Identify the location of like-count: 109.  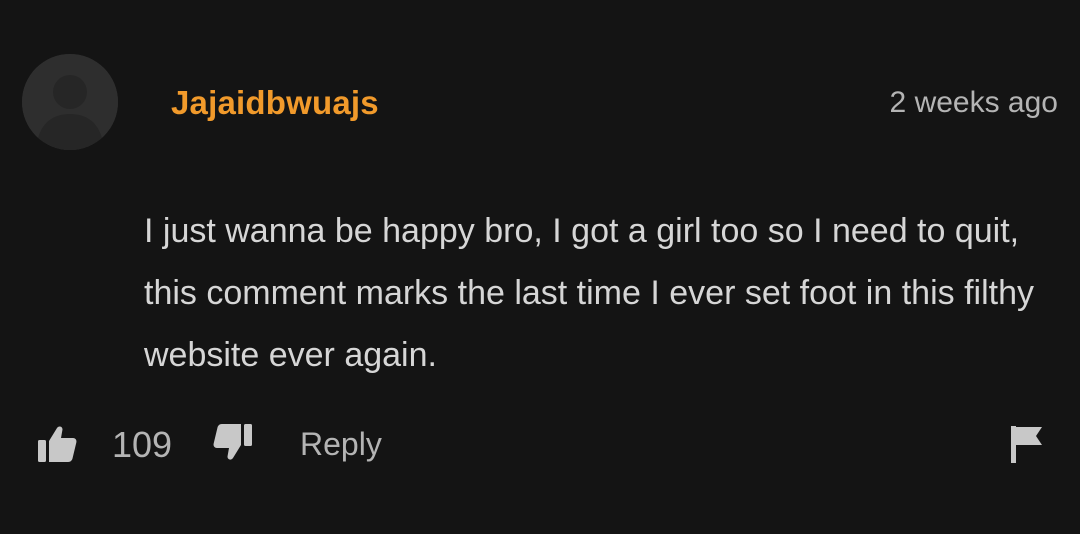
(142, 444).